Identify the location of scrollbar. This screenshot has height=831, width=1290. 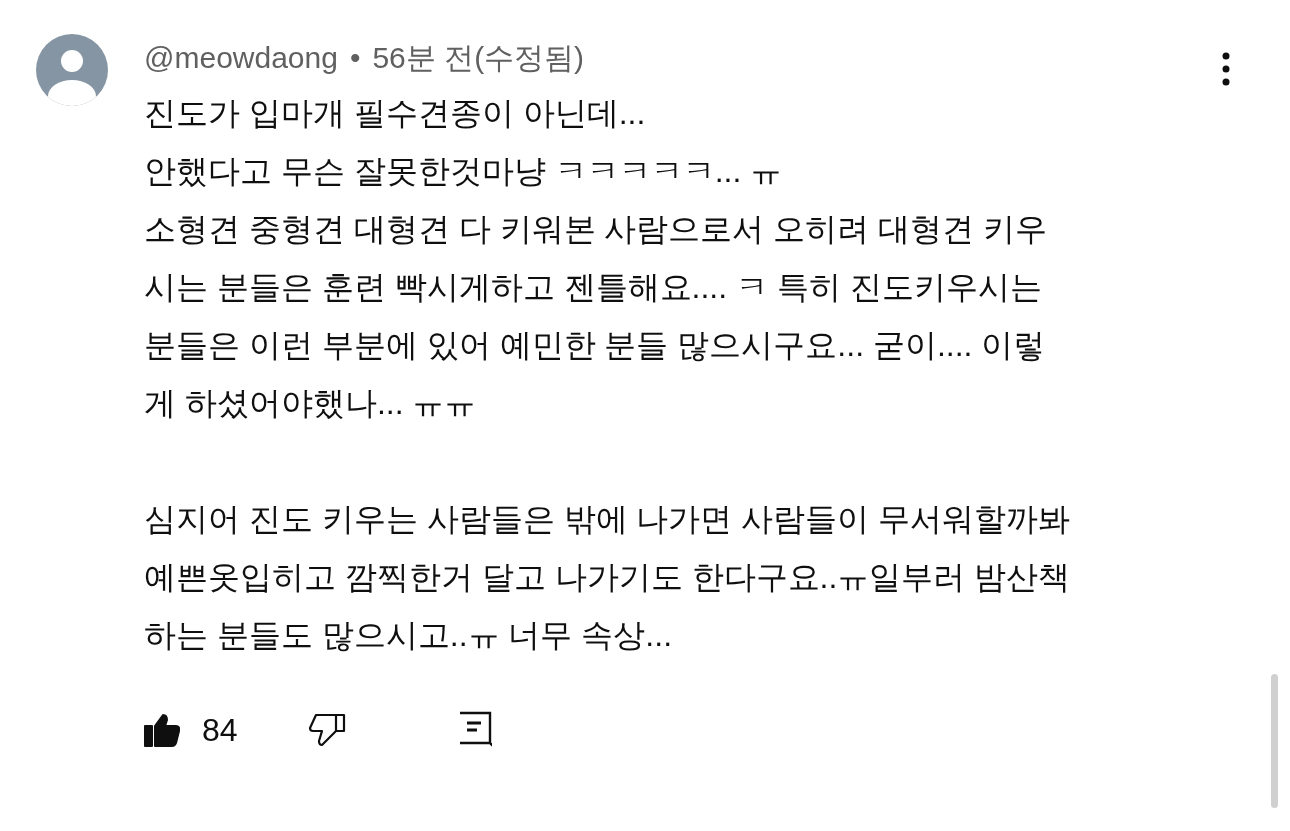
(1274, 741).